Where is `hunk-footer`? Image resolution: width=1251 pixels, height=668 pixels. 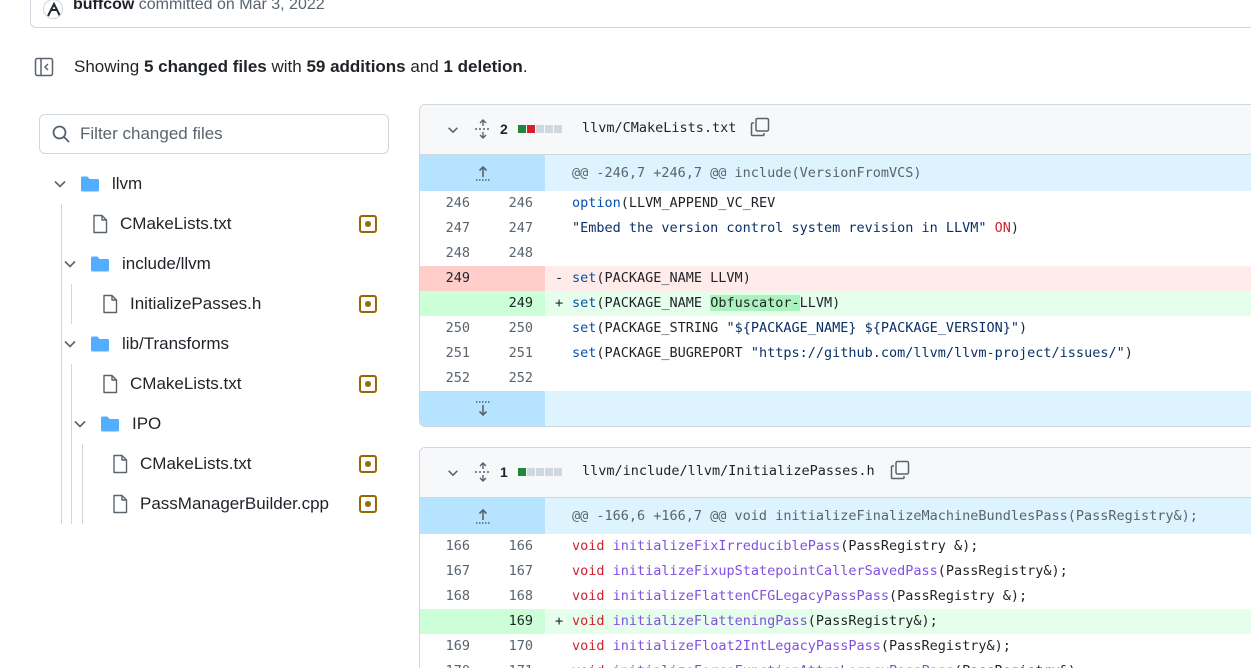
hunk-footer is located at coordinates (835, 408).